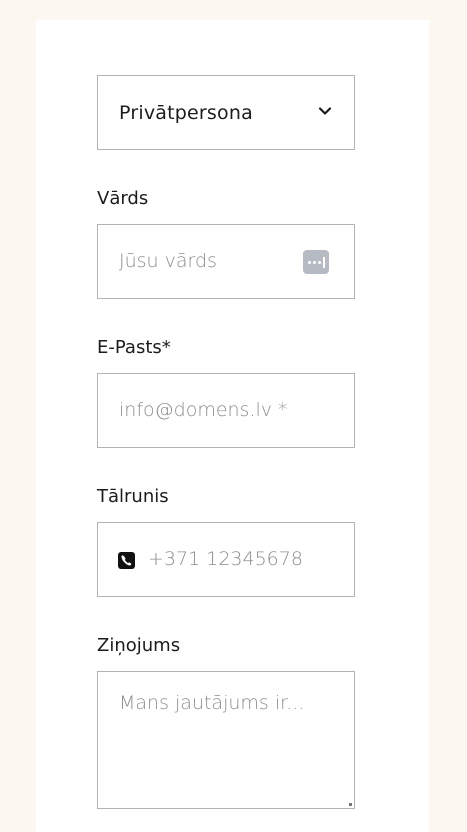 Image resolution: width=467 pixels, height=832 pixels. I want to click on name-placeholder: Jūsu vārds, so click(168, 261).